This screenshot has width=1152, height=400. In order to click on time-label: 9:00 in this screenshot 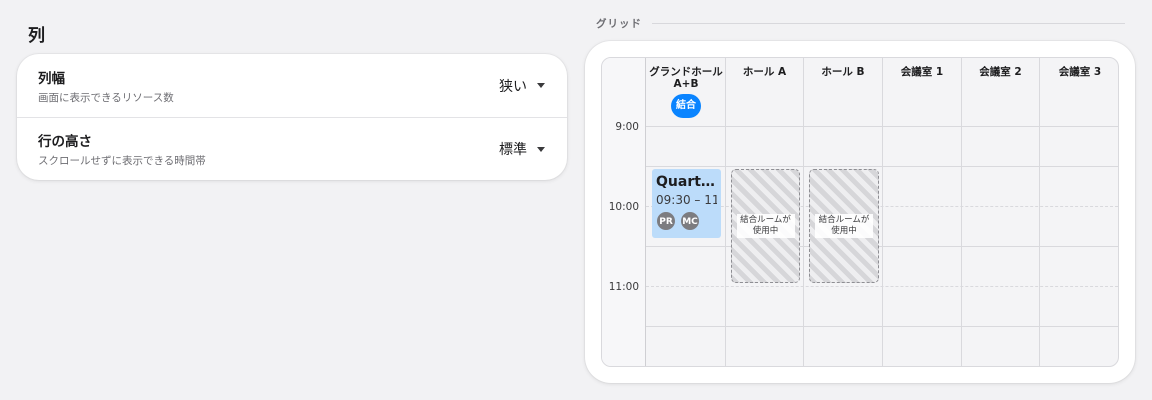, I will do `click(627, 127)`.